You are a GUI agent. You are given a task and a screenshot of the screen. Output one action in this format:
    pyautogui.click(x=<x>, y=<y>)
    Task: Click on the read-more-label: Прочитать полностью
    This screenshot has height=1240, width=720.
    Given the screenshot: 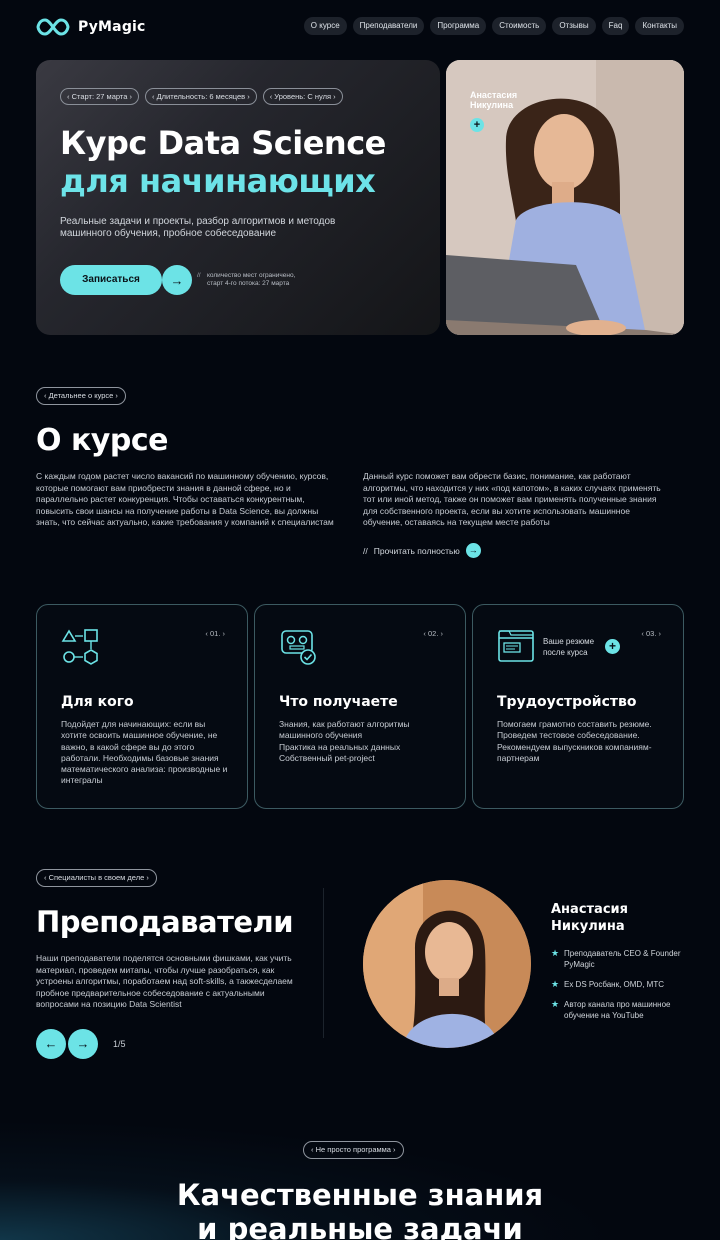 What is the action you would take?
    pyautogui.click(x=416, y=550)
    